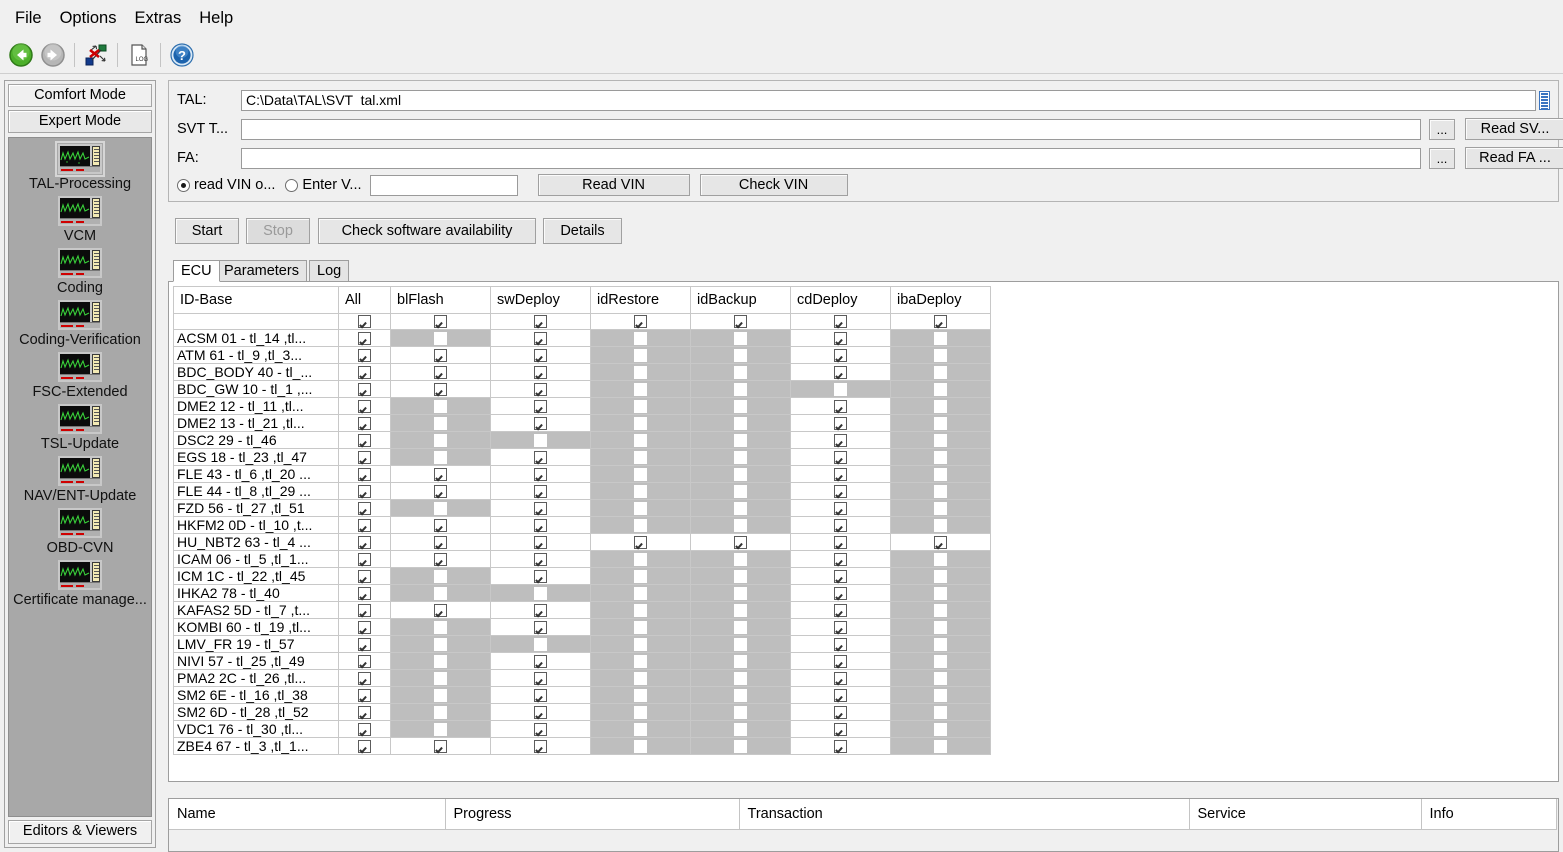 This screenshot has height=852, width=1563. What do you see at coordinates (582, 457) in the screenshot?
I see `table-row: EGS 18 - tl_23 ,tl_47` at bounding box center [582, 457].